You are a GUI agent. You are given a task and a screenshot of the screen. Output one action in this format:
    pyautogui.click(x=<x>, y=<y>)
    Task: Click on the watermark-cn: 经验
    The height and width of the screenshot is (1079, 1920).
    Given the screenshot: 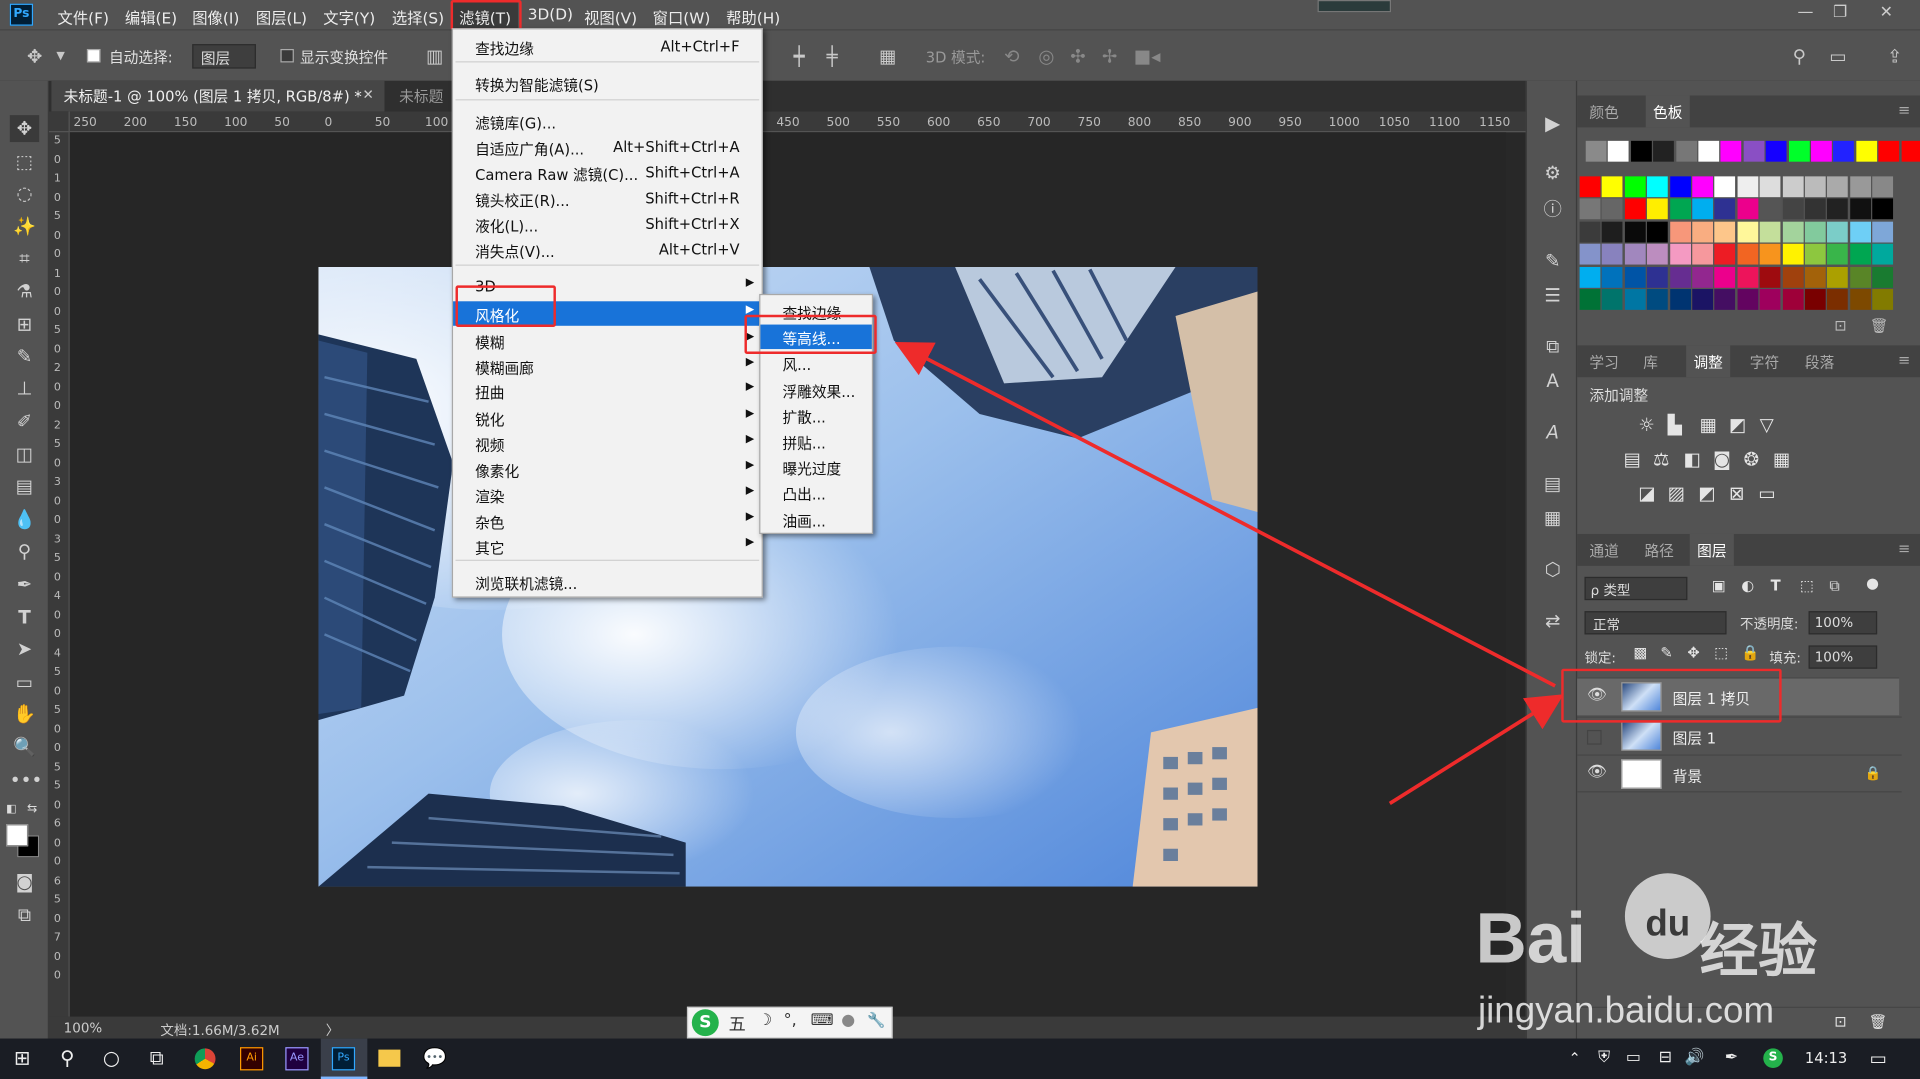 What is the action you would take?
    pyautogui.click(x=1758, y=951)
    